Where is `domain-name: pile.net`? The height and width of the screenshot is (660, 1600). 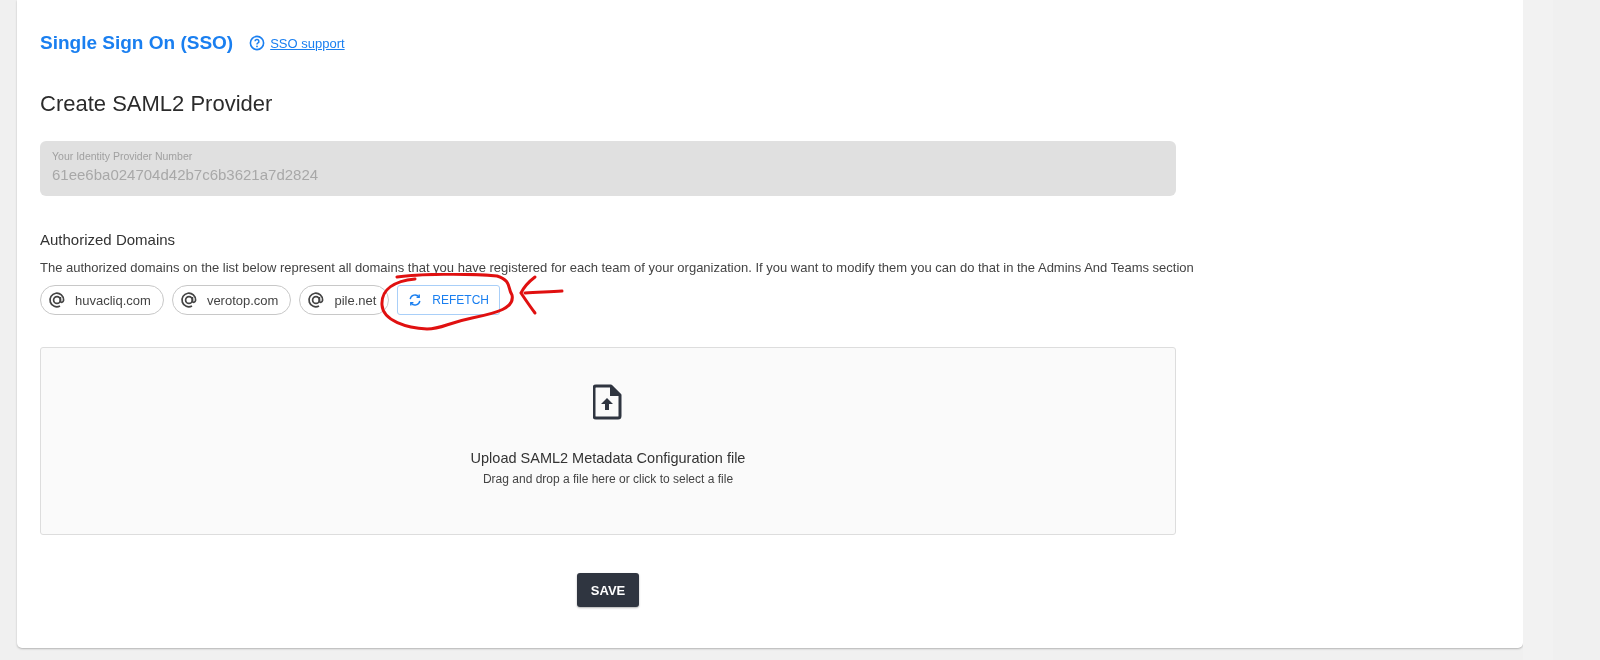 domain-name: pile.net is located at coordinates (355, 300).